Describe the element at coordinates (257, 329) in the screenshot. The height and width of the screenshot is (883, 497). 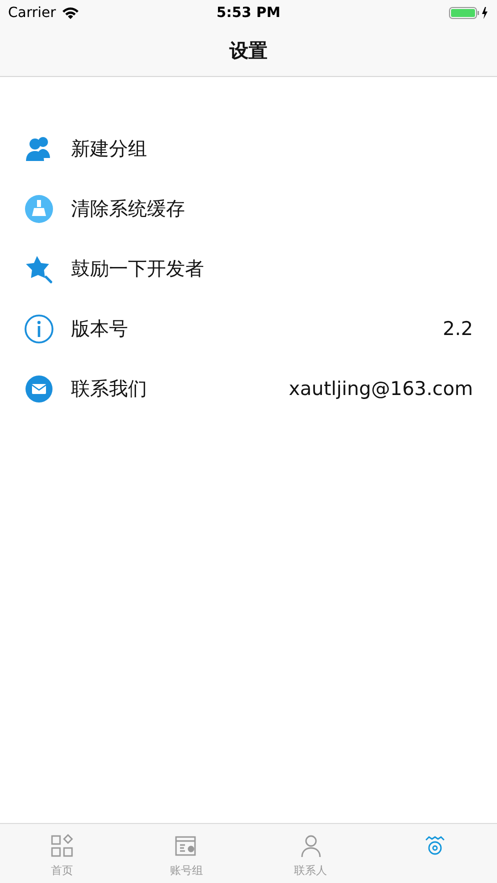
I see `setting-label: 版本号` at that location.